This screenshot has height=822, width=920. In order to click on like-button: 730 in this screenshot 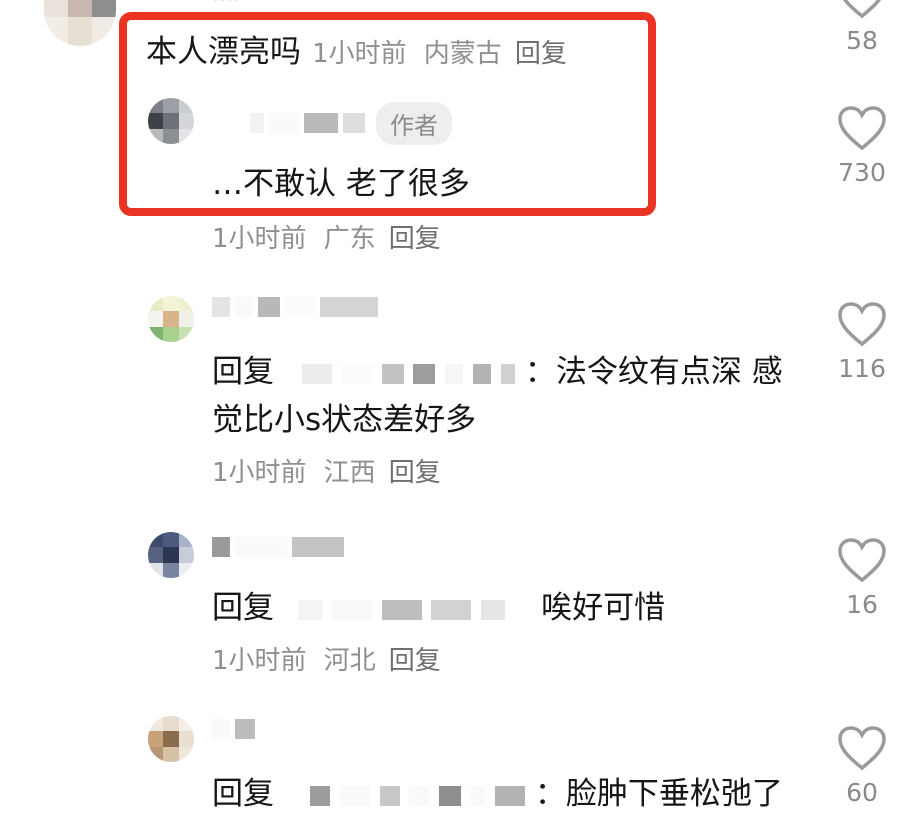, I will do `click(862, 146)`.